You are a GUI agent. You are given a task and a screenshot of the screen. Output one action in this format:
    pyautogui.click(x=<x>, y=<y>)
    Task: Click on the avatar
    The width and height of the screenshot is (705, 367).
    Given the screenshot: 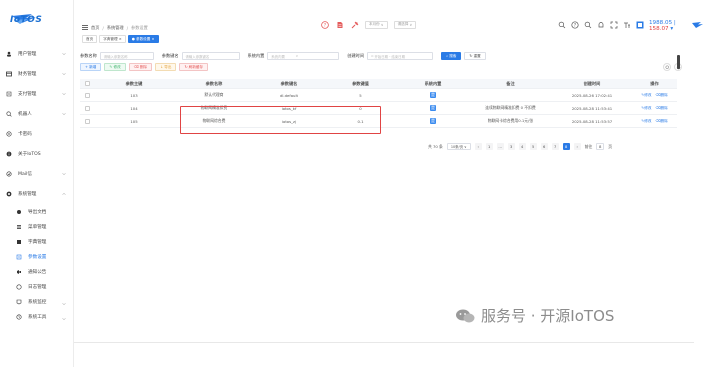 What is the action you would take?
    pyautogui.click(x=698, y=26)
    